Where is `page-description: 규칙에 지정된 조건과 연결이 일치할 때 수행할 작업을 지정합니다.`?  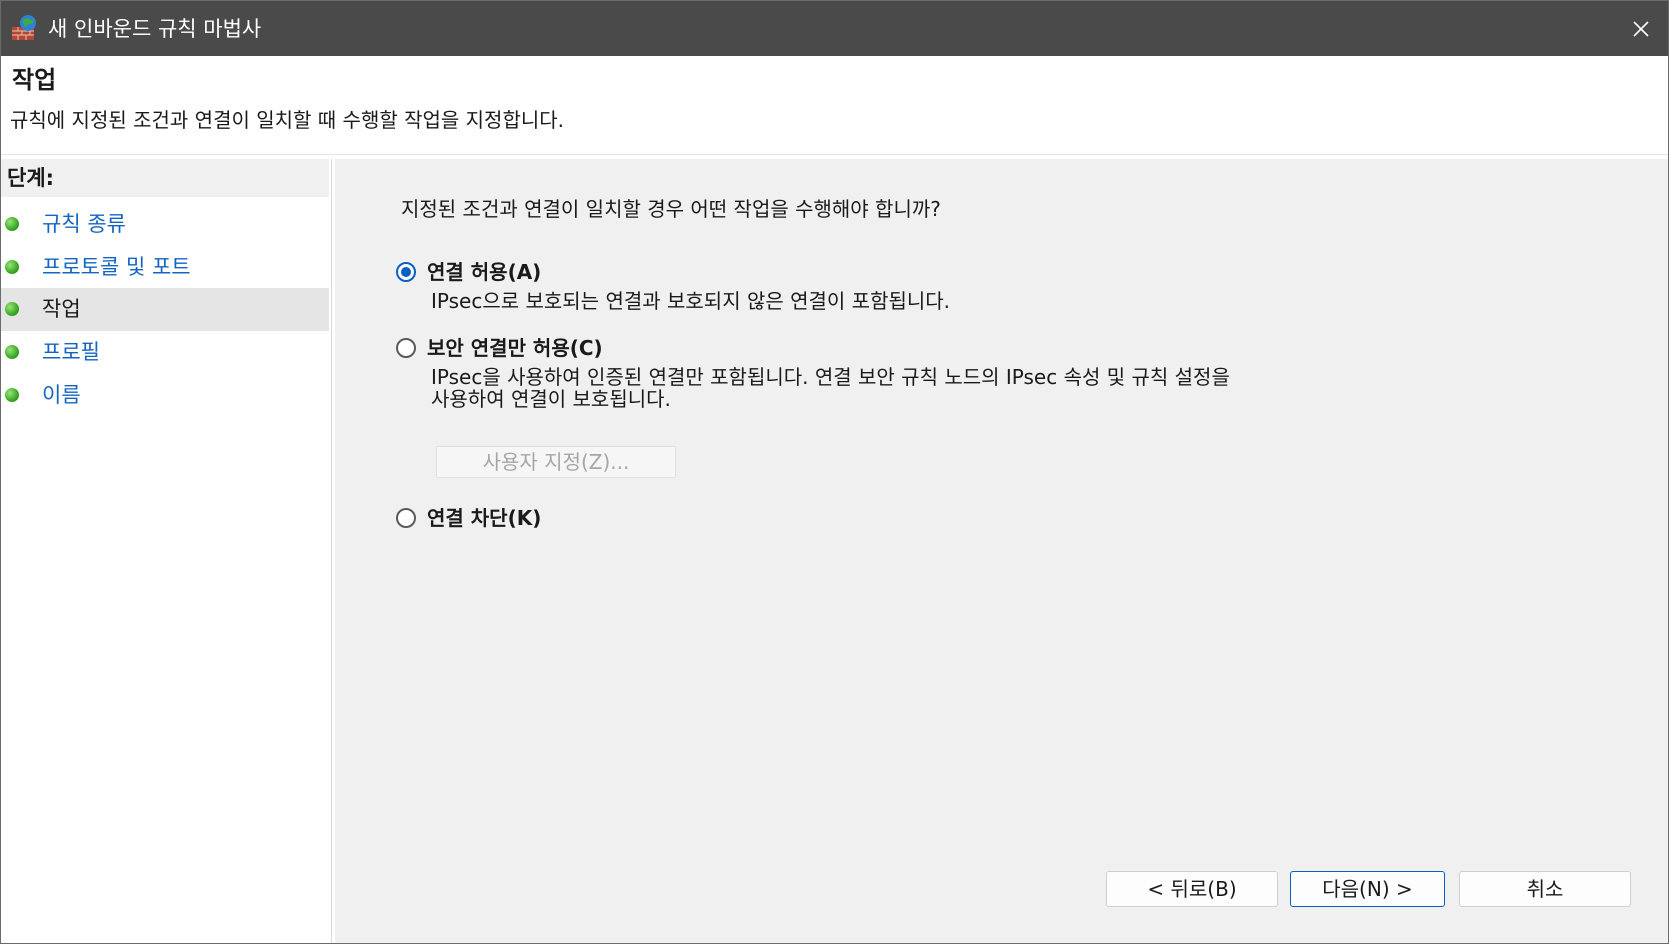
page-description: 규칙에 지정된 조건과 연결이 일치할 때 수행할 작업을 지정합니다. is located at coordinates (287, 120).